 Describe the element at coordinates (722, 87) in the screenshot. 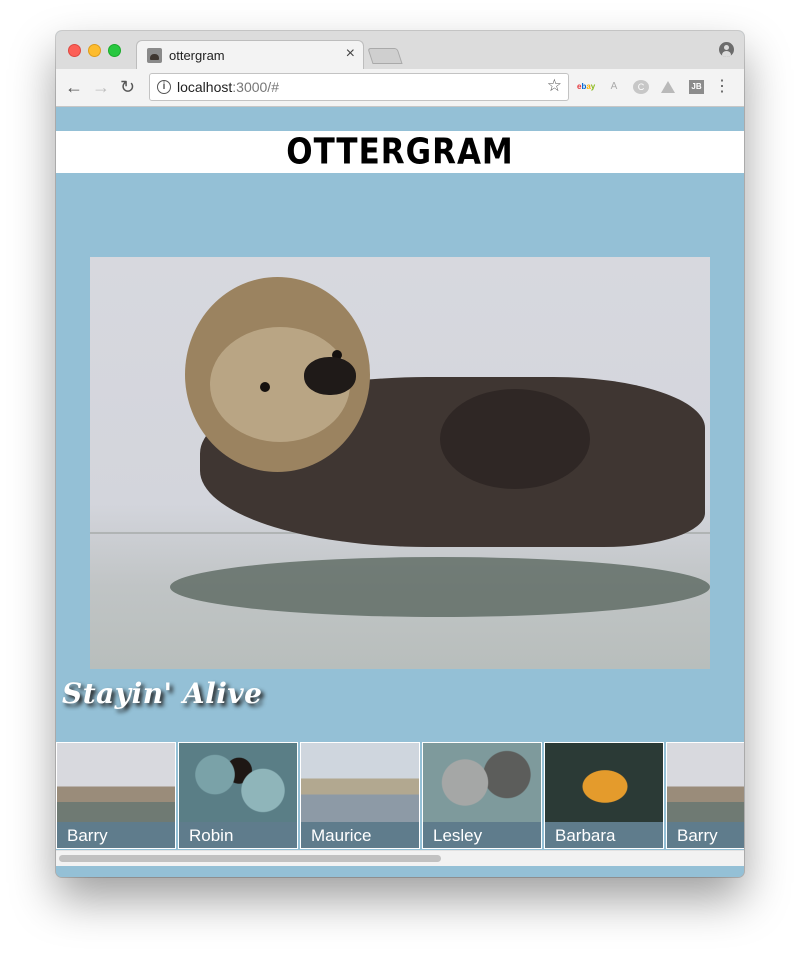

I see `menu-dots-icon: ⋮` at that location.